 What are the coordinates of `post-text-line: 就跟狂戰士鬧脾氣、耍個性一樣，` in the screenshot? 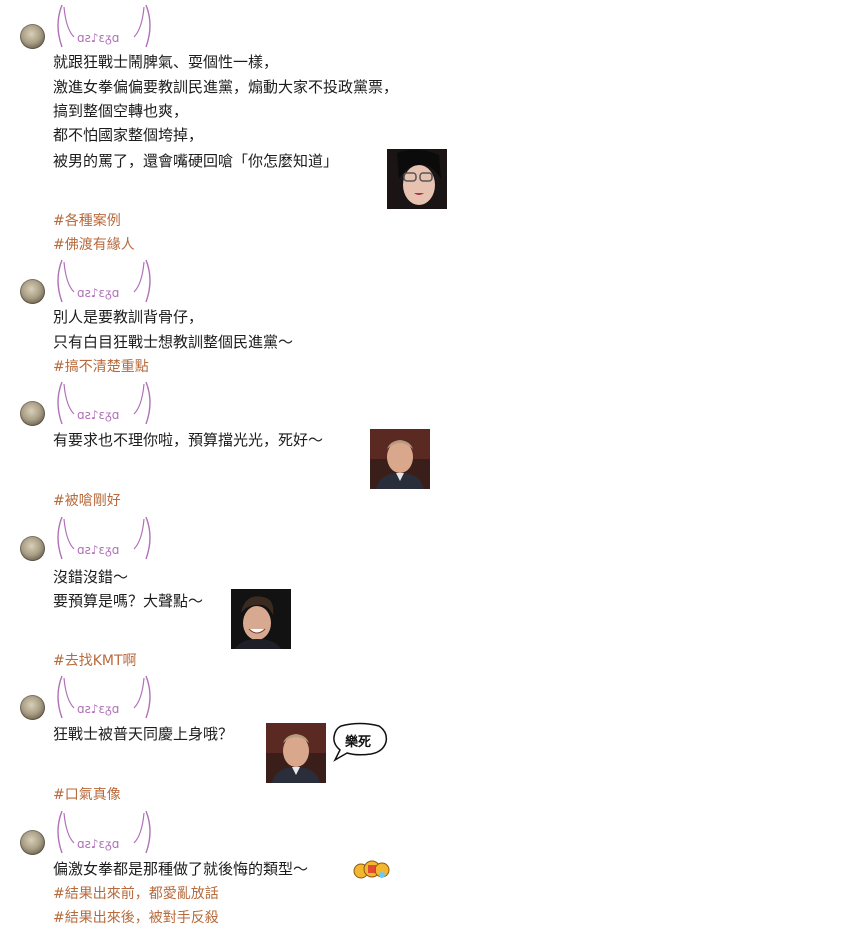 It's located at (166, 62).